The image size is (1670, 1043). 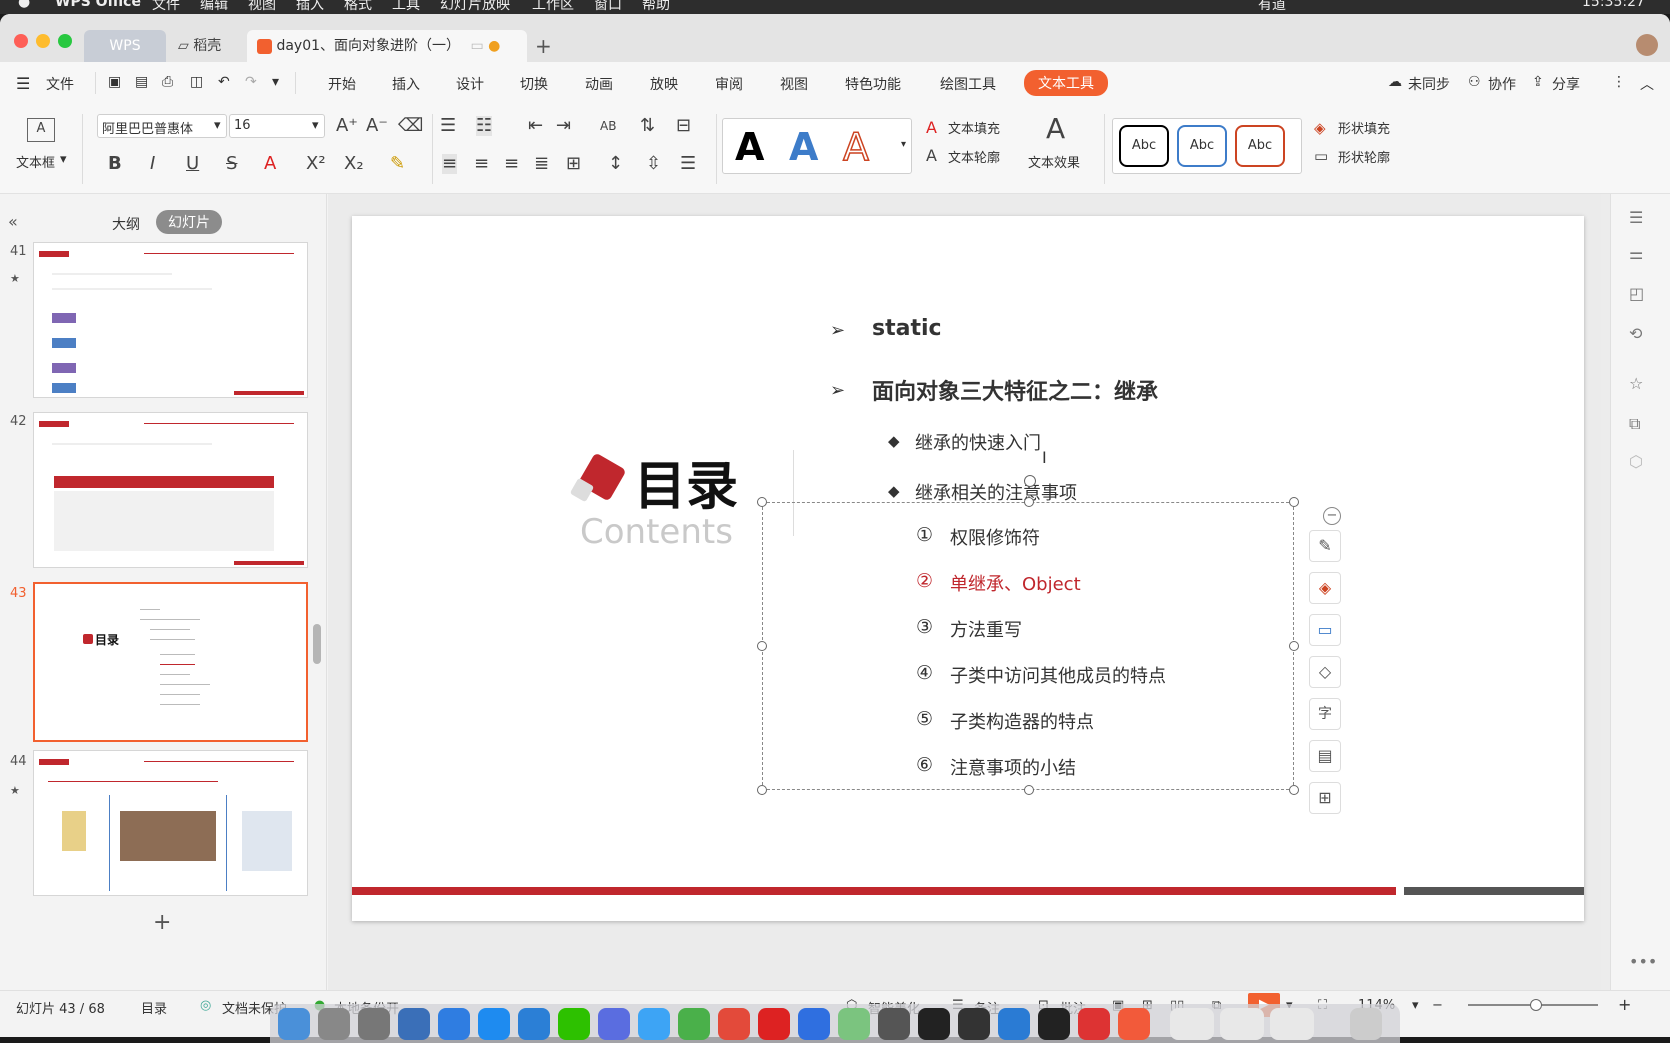 What do you see at coordinates (686, 481) in the screenshot?
I see `slide-title: 目录` at bounding box center [686, 481].